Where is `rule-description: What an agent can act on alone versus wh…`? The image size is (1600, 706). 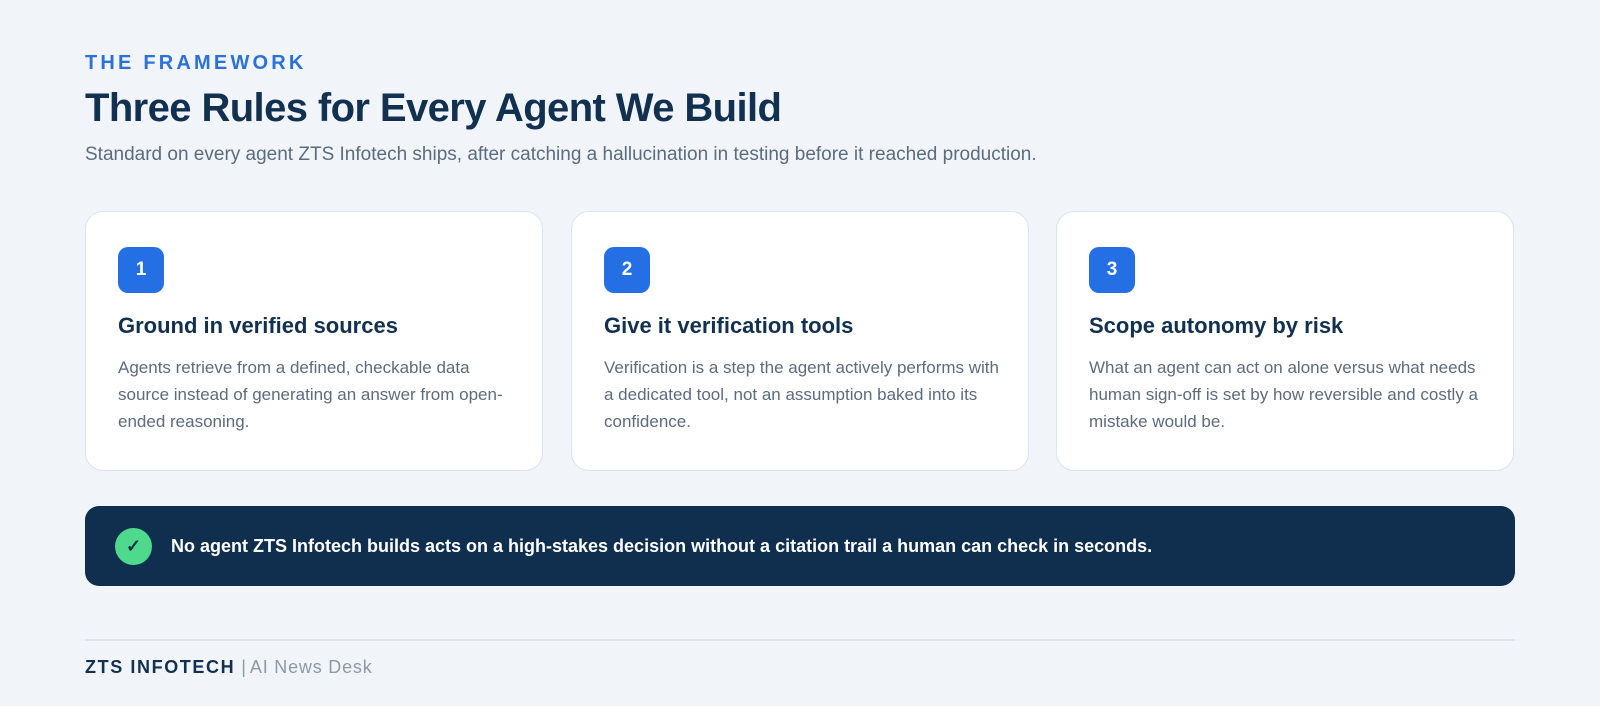 rule-description: What an agent can act on alone versus wh… is located at coordinates (1283, 394).